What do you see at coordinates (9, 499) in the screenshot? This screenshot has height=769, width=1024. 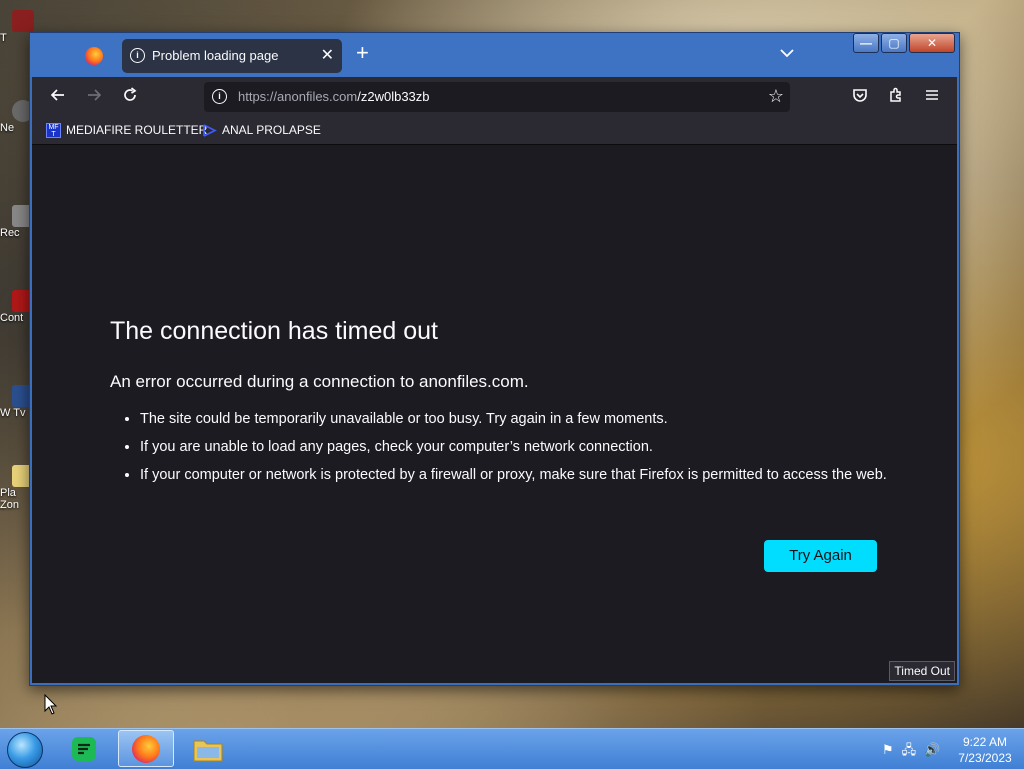 I see `desktop-icon-label: Pla Zon` at bounding box center [9, 499].